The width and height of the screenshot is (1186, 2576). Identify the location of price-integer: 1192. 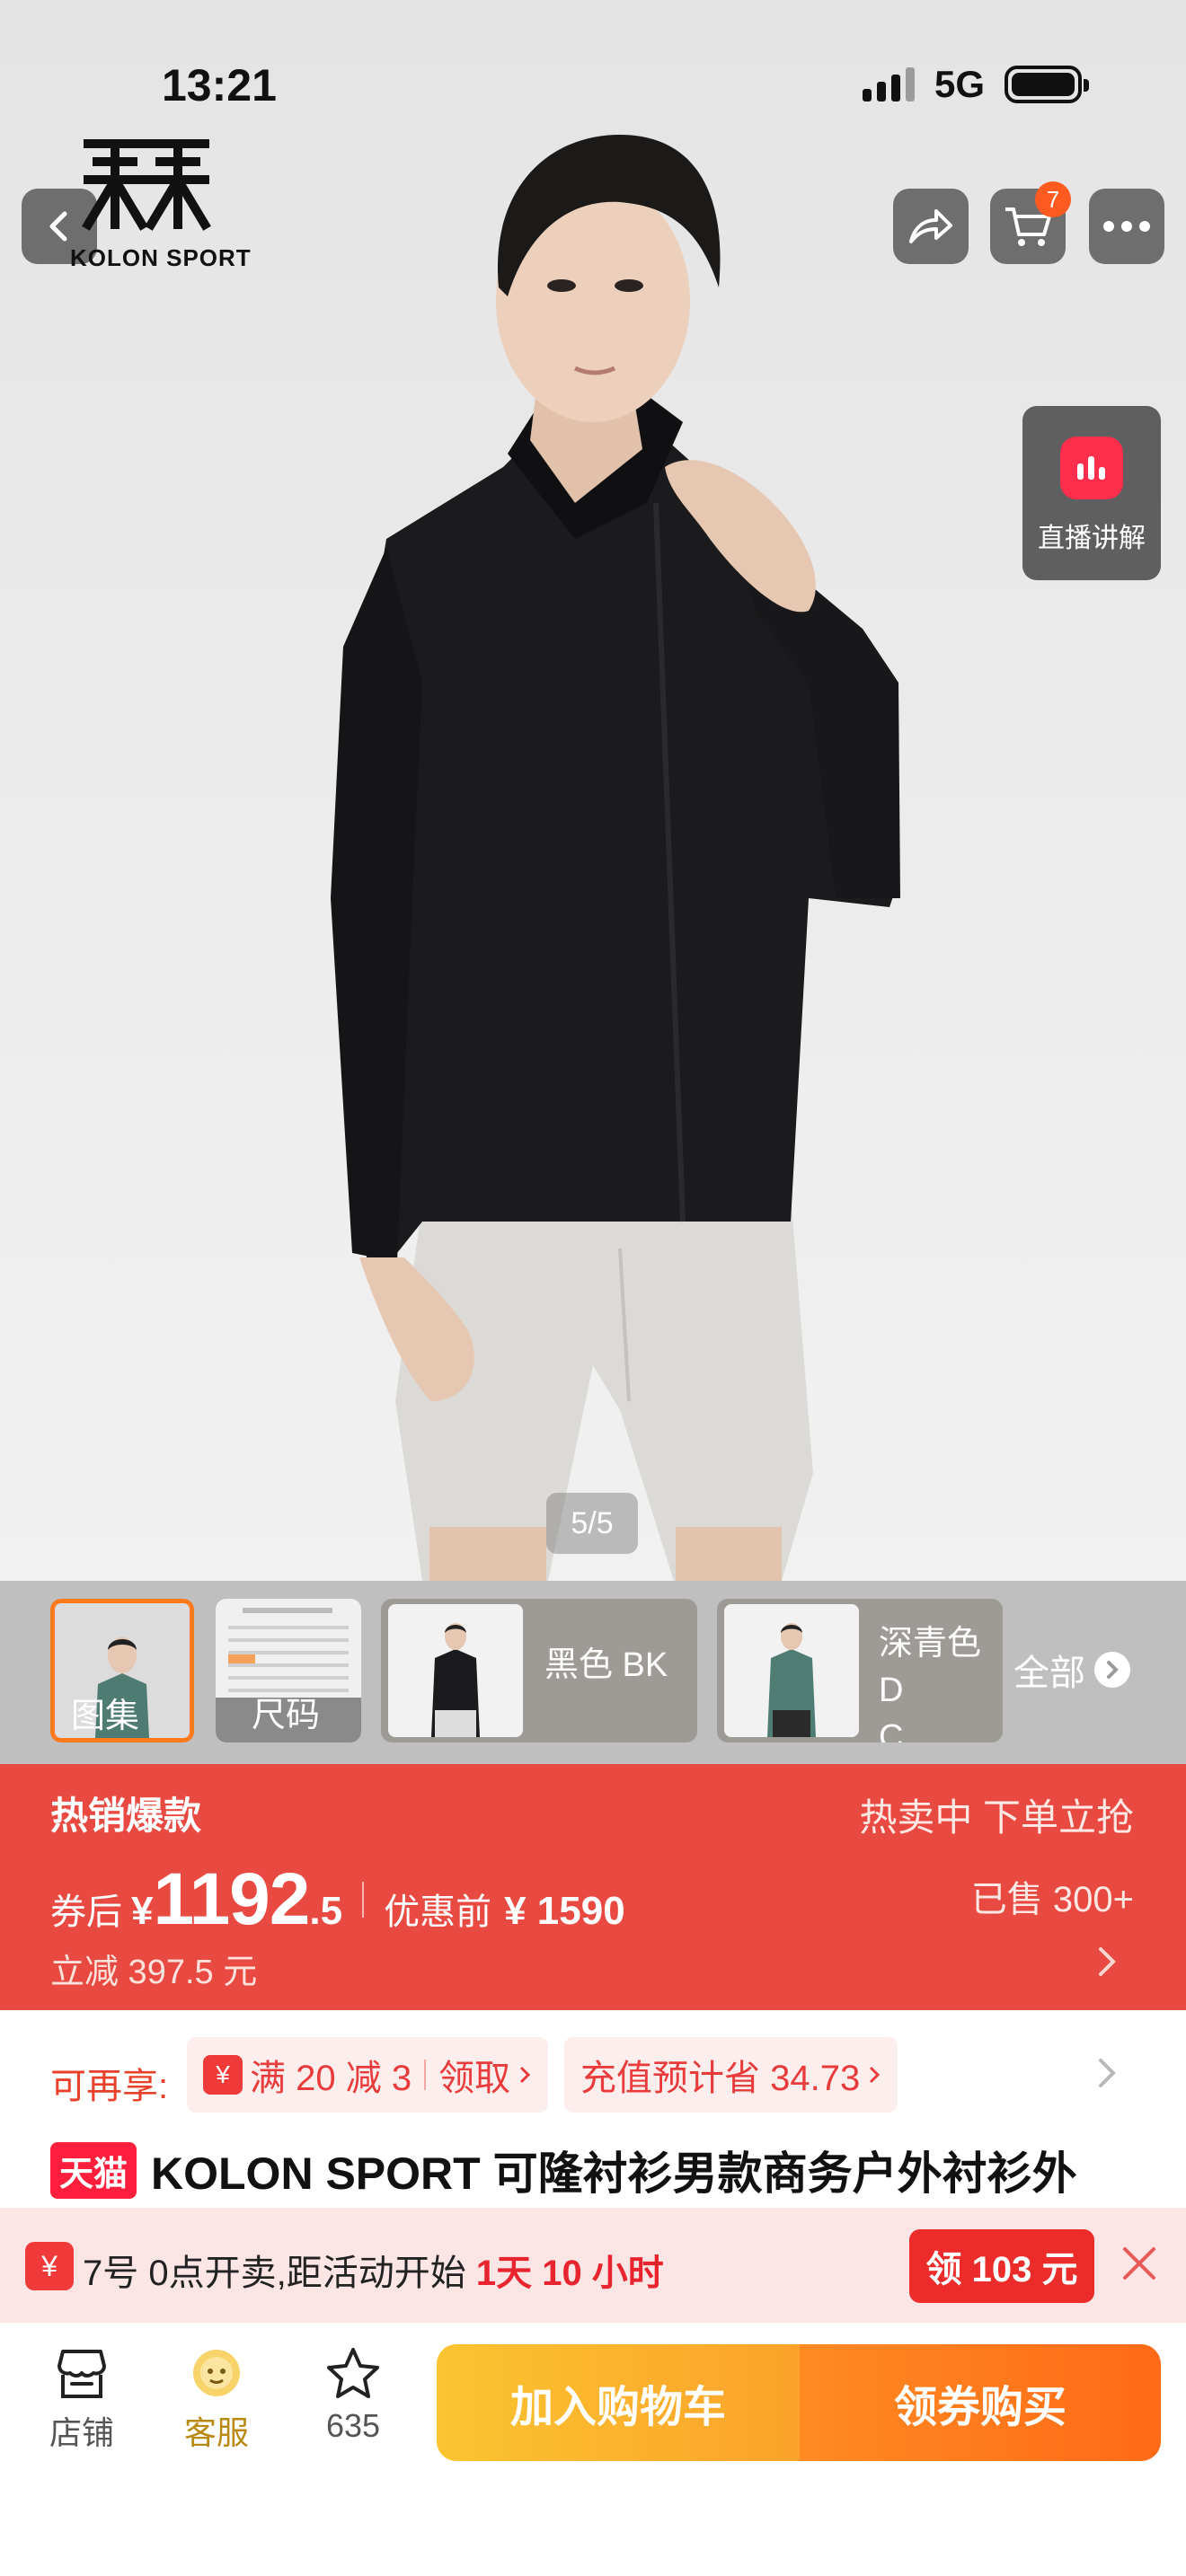
(231, 1899).